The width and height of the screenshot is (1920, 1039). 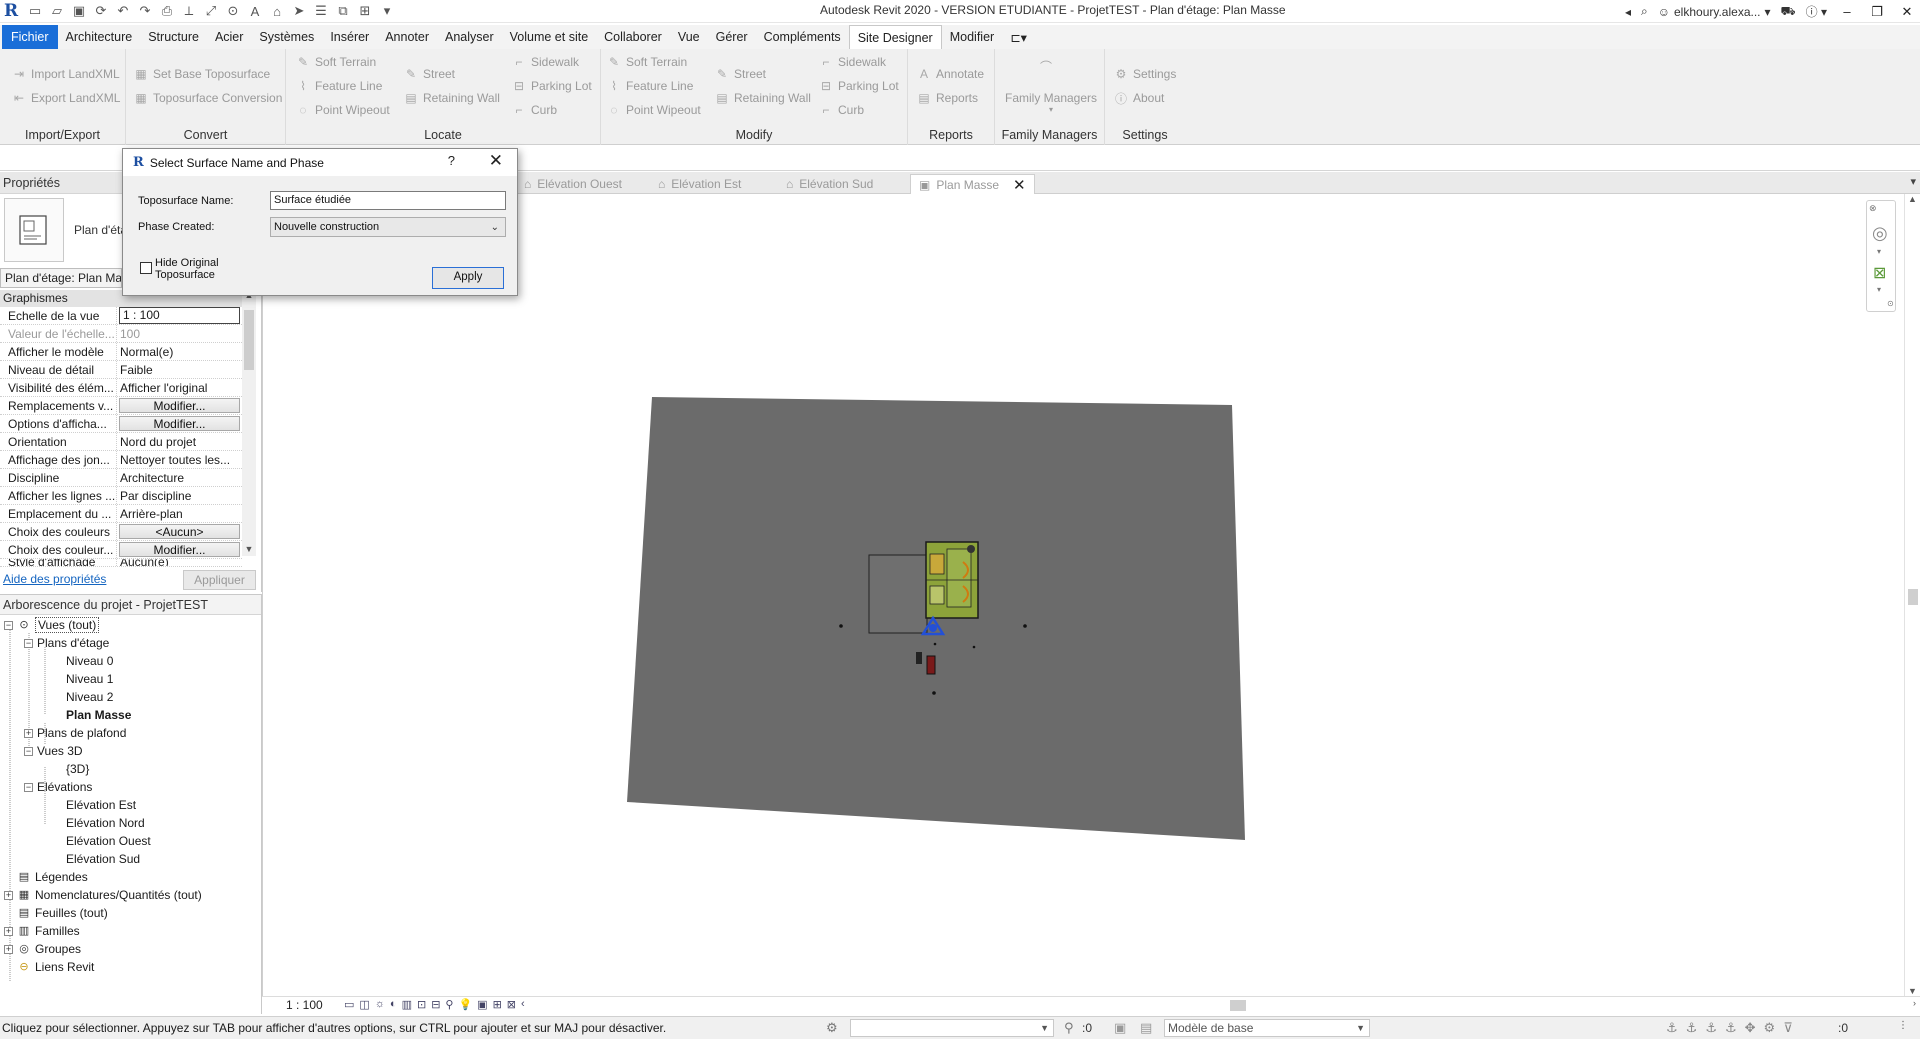 I want to click on dialog-title-bar: R Select Surface Name and Phase ? ✕, so click(x=320, y=162).